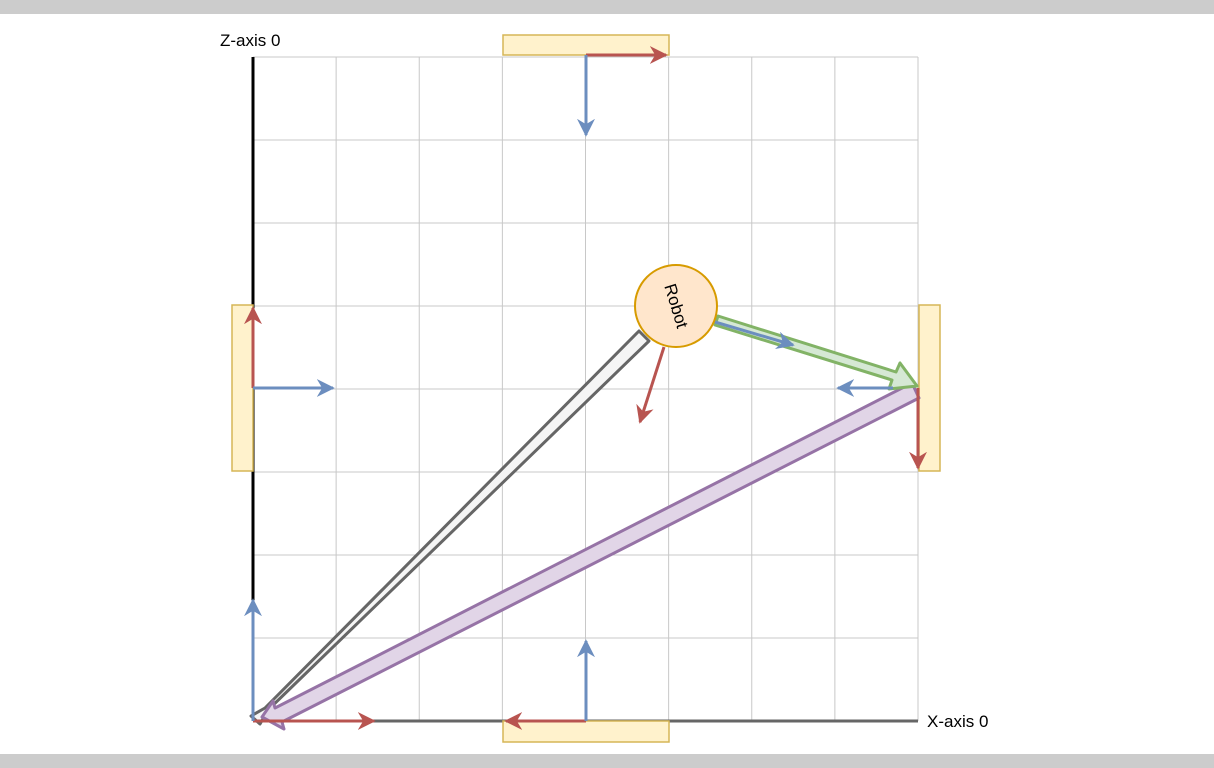  I want to click on robot: Robot, so click(676, 306).